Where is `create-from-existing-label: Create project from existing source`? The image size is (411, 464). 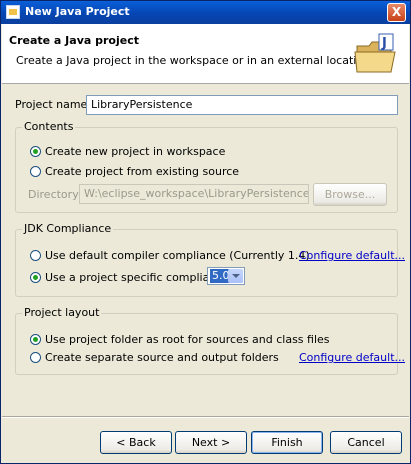
create-from-existing-label: Create project from existing source is located at coordinates (142, 171).